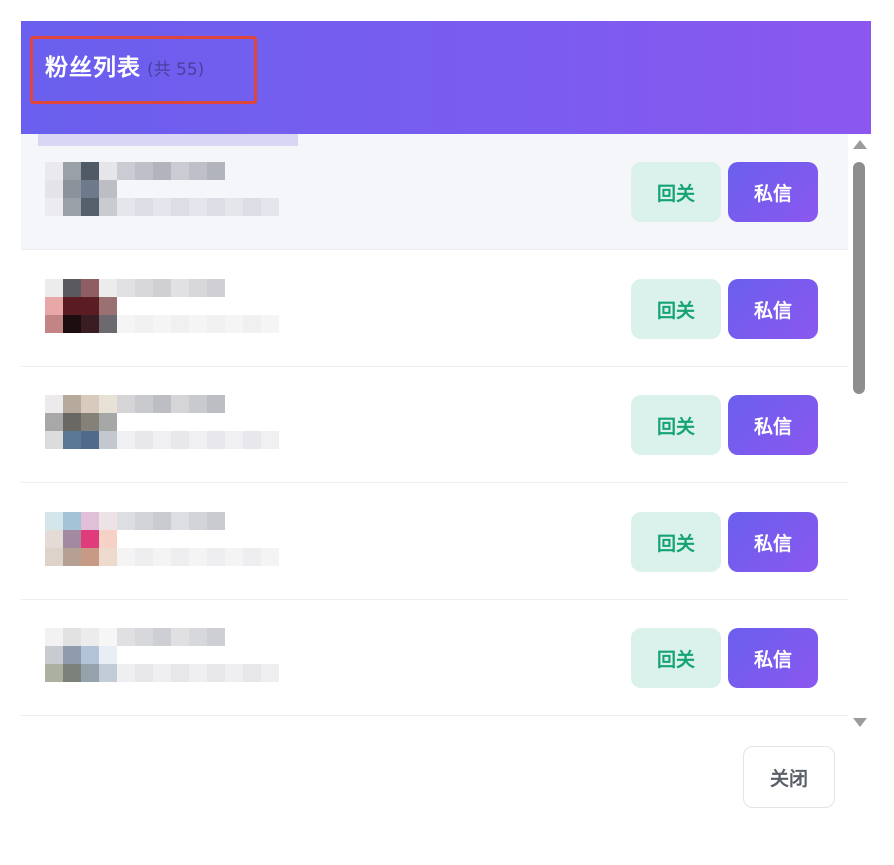 Image resolution: width=894 pixels, height=865 pixels. Describe the element at coordinates (789, 777) in the screenshot. I see `close-button: 关闭` at that location.